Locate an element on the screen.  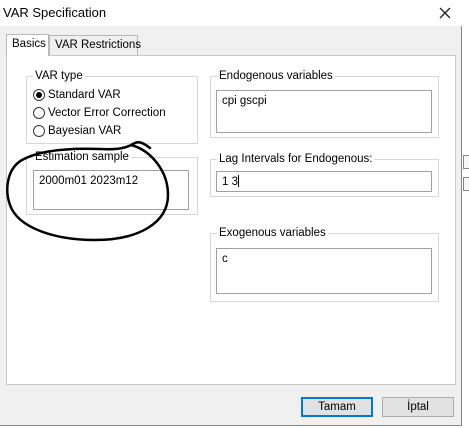
radio-bayesian-var: Bayesian VAR is located at coordinates (77, 131).